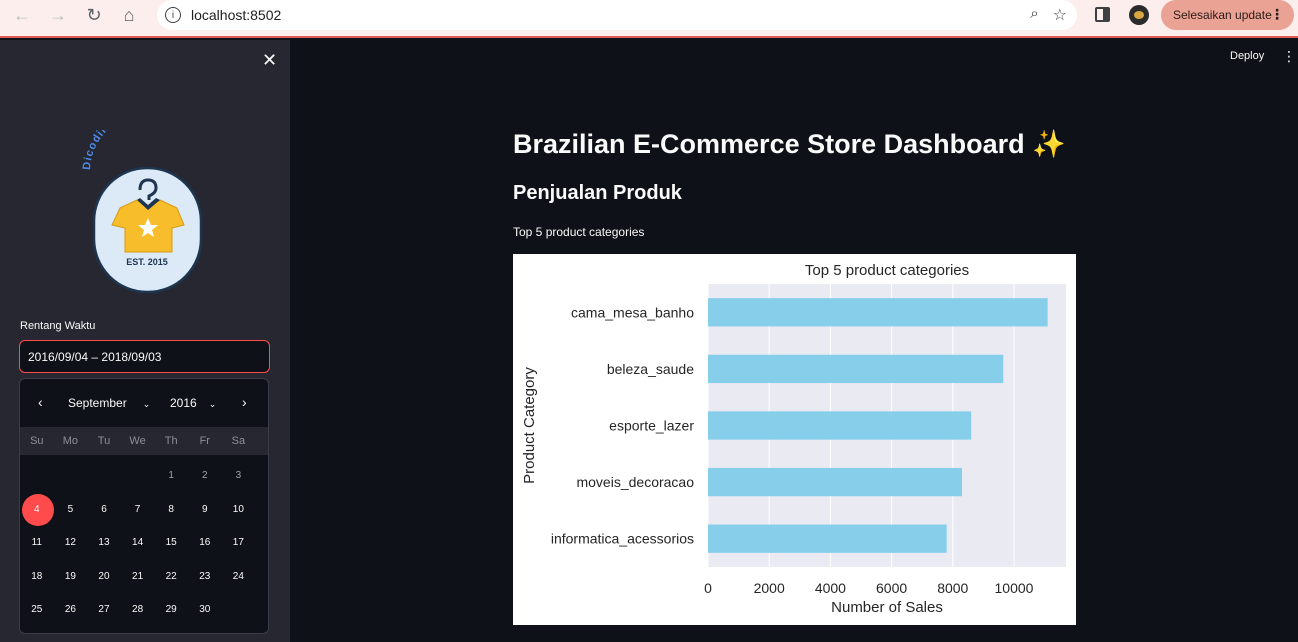 The height and width of the screenshot is (642, 1298). What do you see at coordinates (635, 482) in the screenshot?
I see `category-label: moveis_decoracao` at bounding box center [635, 482].